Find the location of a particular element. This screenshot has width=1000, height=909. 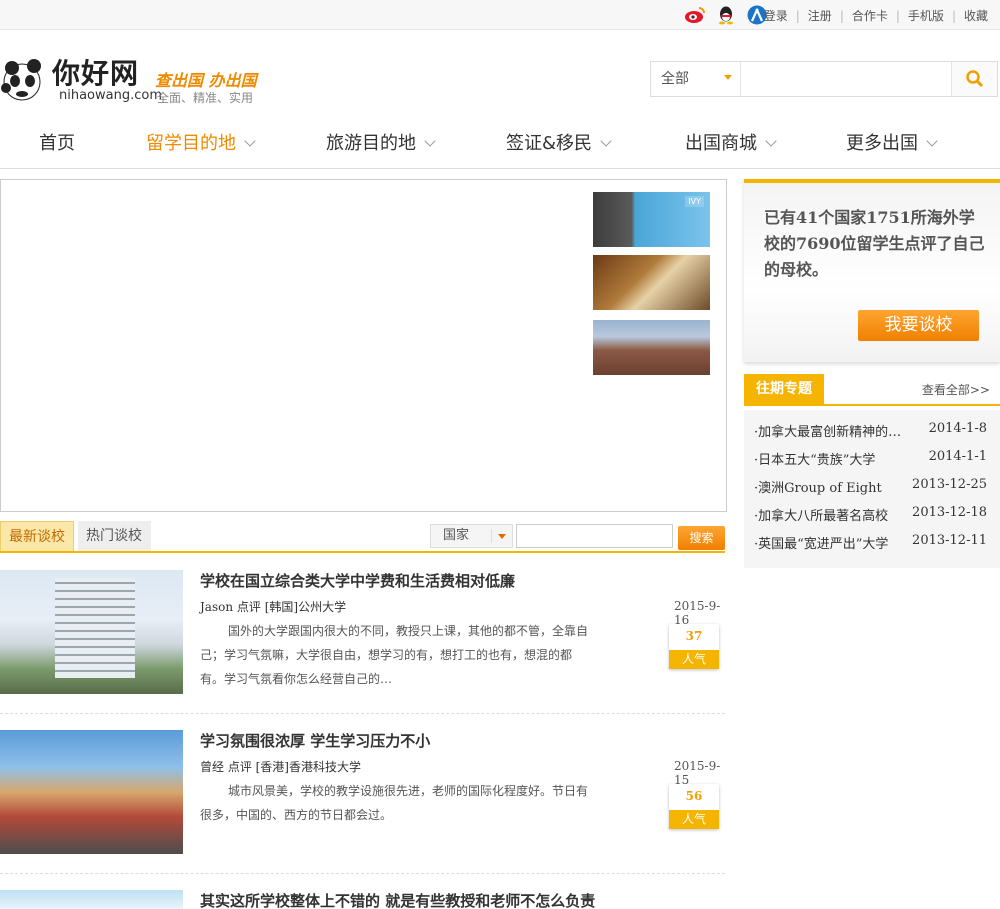

logo-slogan: 查出国 办出国 is located at coordinates (206, 80).